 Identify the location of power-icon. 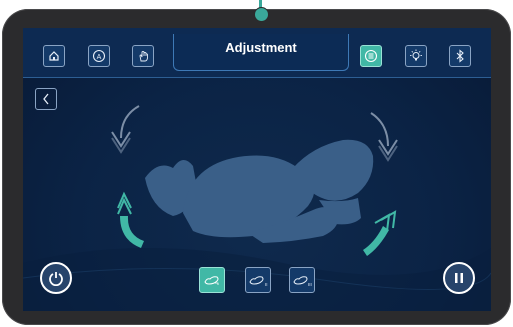
(56, 279).